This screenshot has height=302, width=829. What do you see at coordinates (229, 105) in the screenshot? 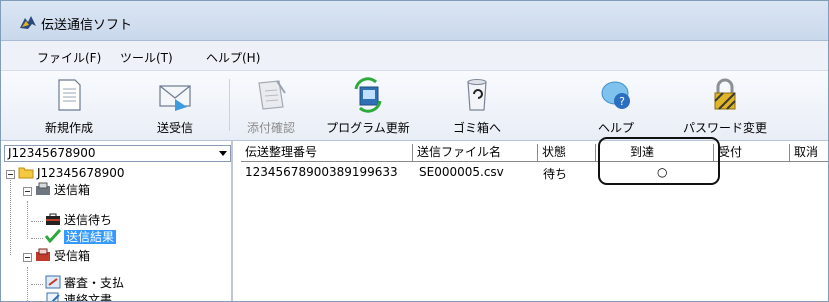
I see `toolbar-separator` at bounding box center [229, 105].